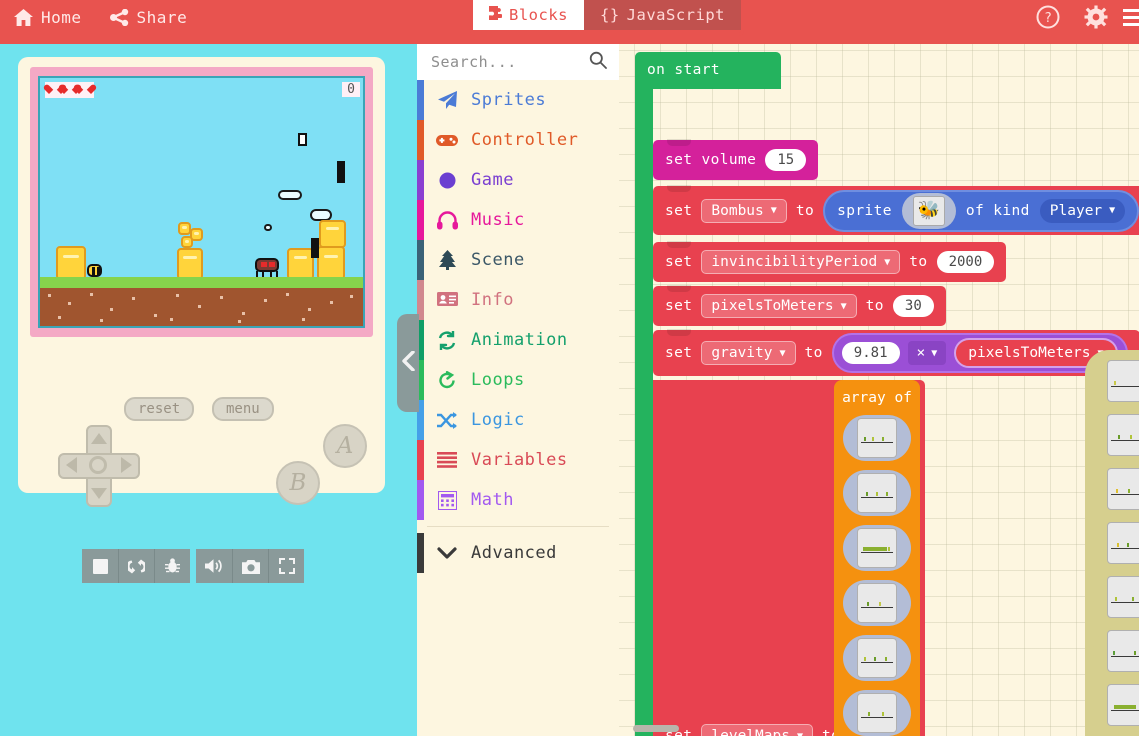 This screenshot has height=736, width=1139. What do you see at coordinates (149, 17) in the screenshot?
I see `share-menu-item: Share` at bounding box center [149, 17].